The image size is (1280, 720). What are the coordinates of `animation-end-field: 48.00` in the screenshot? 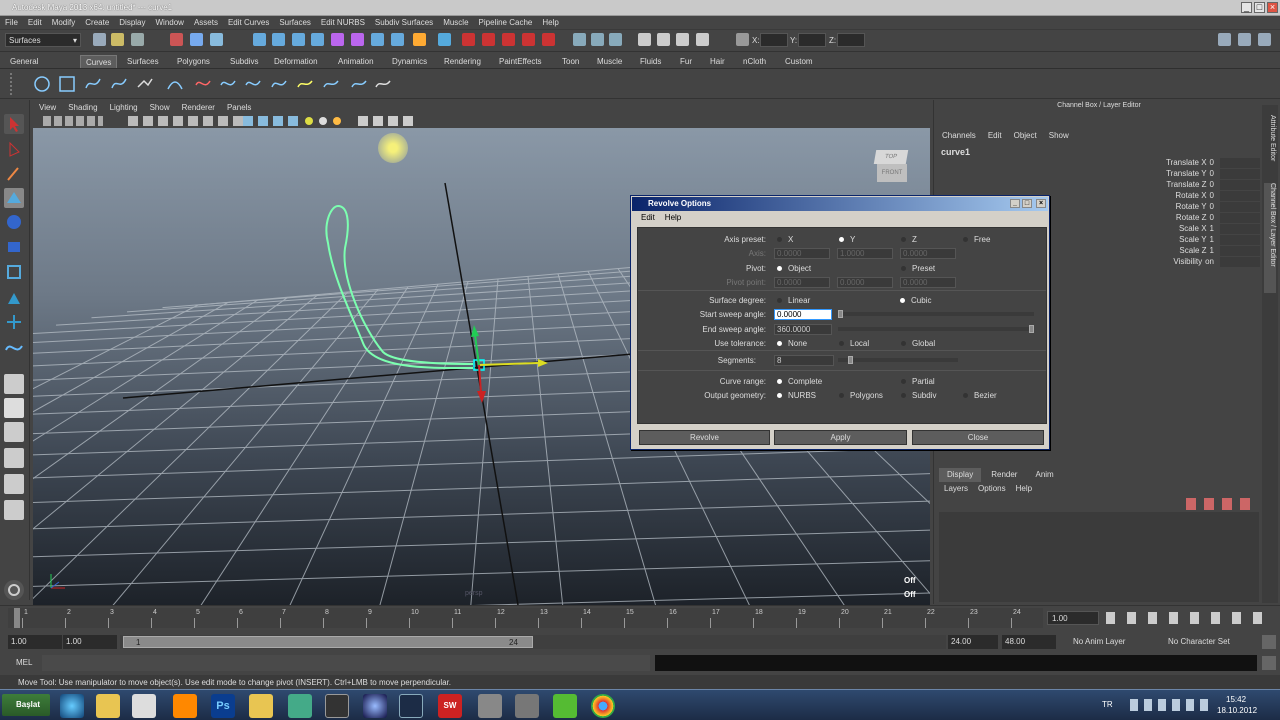 It's located at (1029, 642).